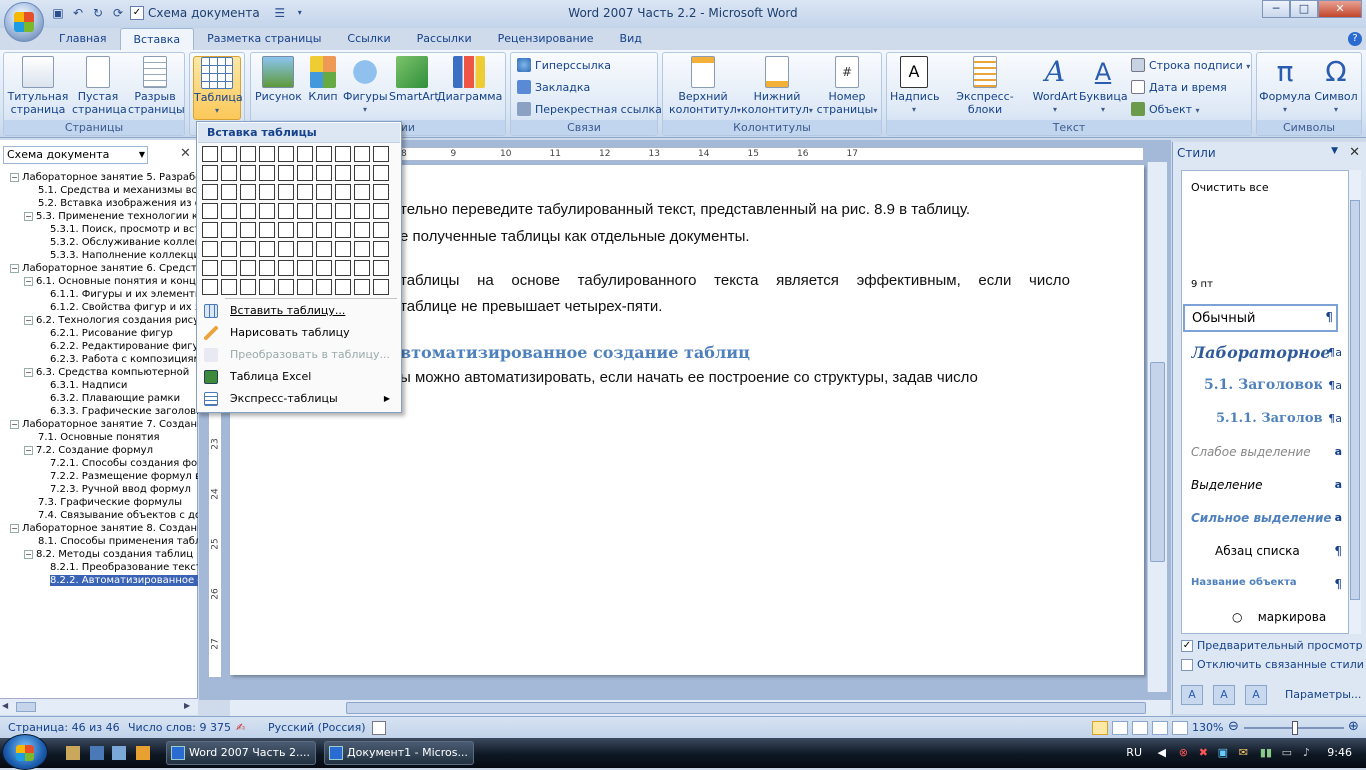  I want to click on styles-scrollbar, so click(1355, 402).